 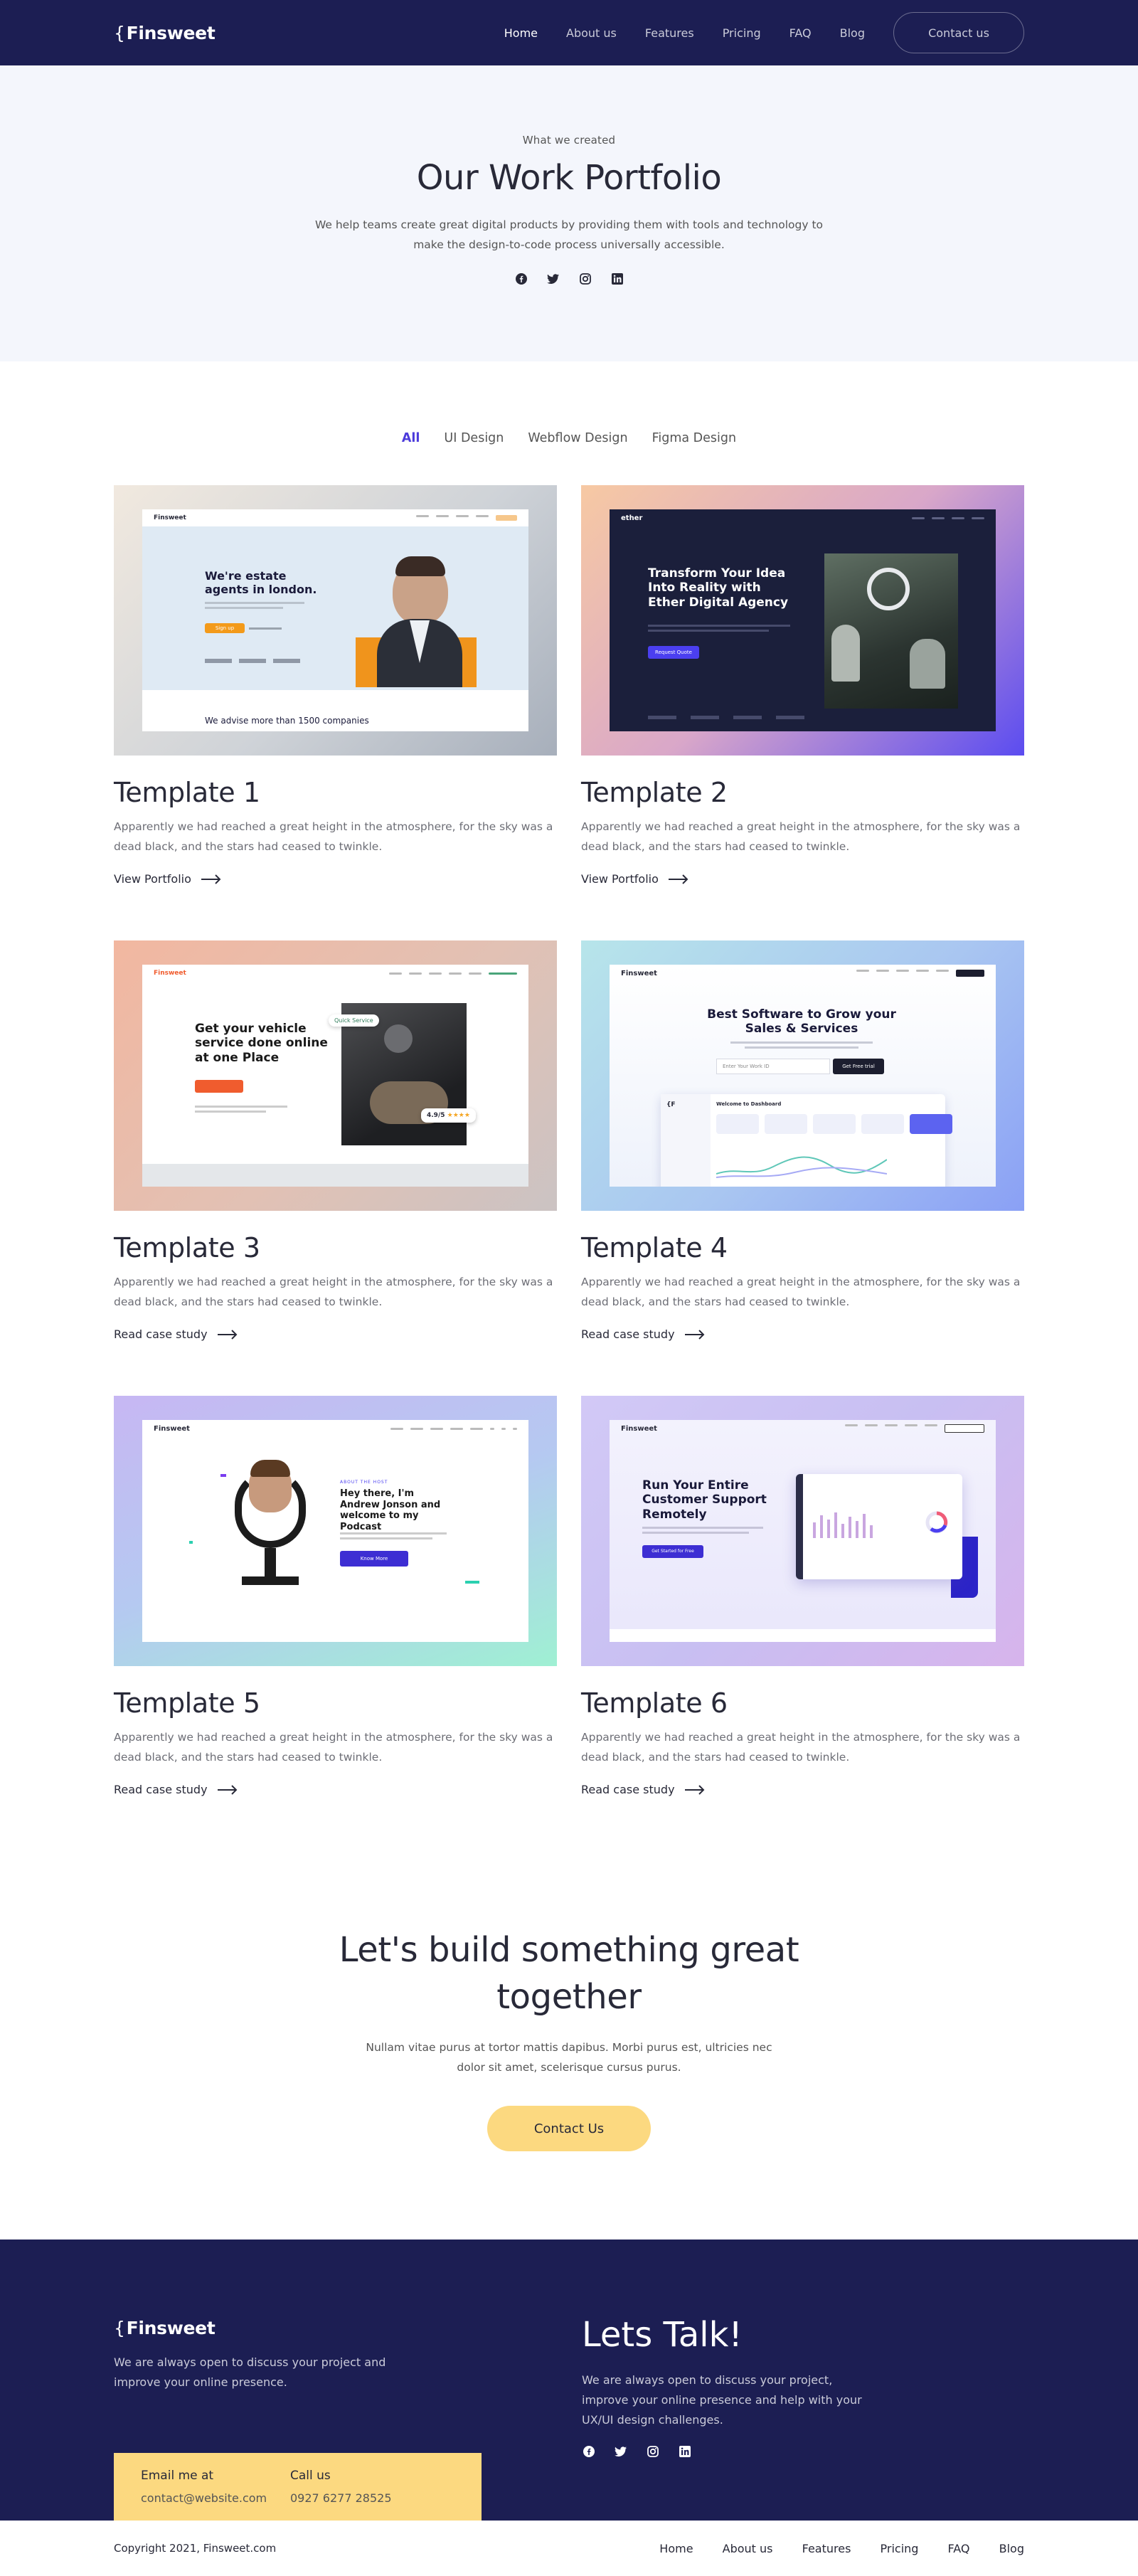 I want to click on footer-nav: Home About us Features Pricing FAQ Blog, so click(x=829, y=2548).